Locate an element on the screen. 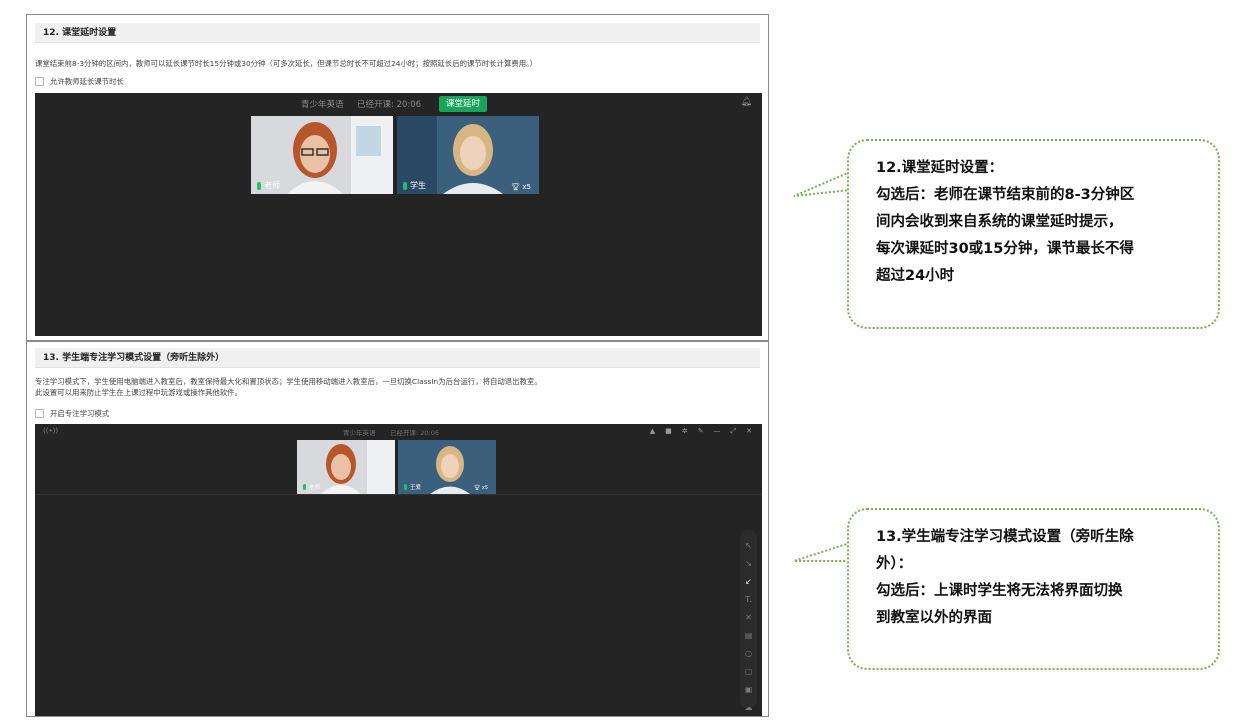  callout-line: 勾选后：老师在课节结束前的8-3分钟区 is located at coordinates (1005, 195).